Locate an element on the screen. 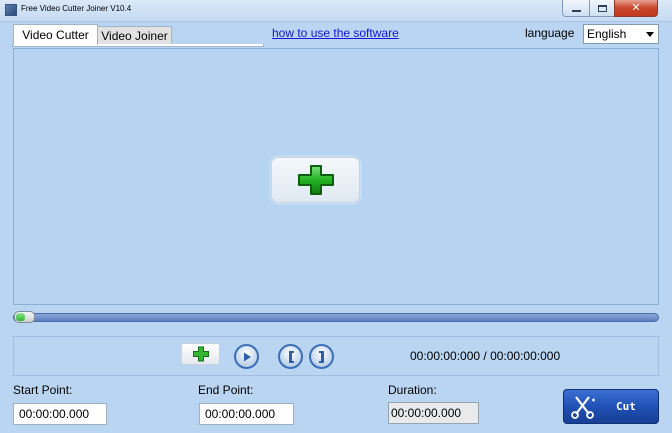 The width and height of the screenshot is (672, 433). language-value: English is located at coordinates (607, 34).